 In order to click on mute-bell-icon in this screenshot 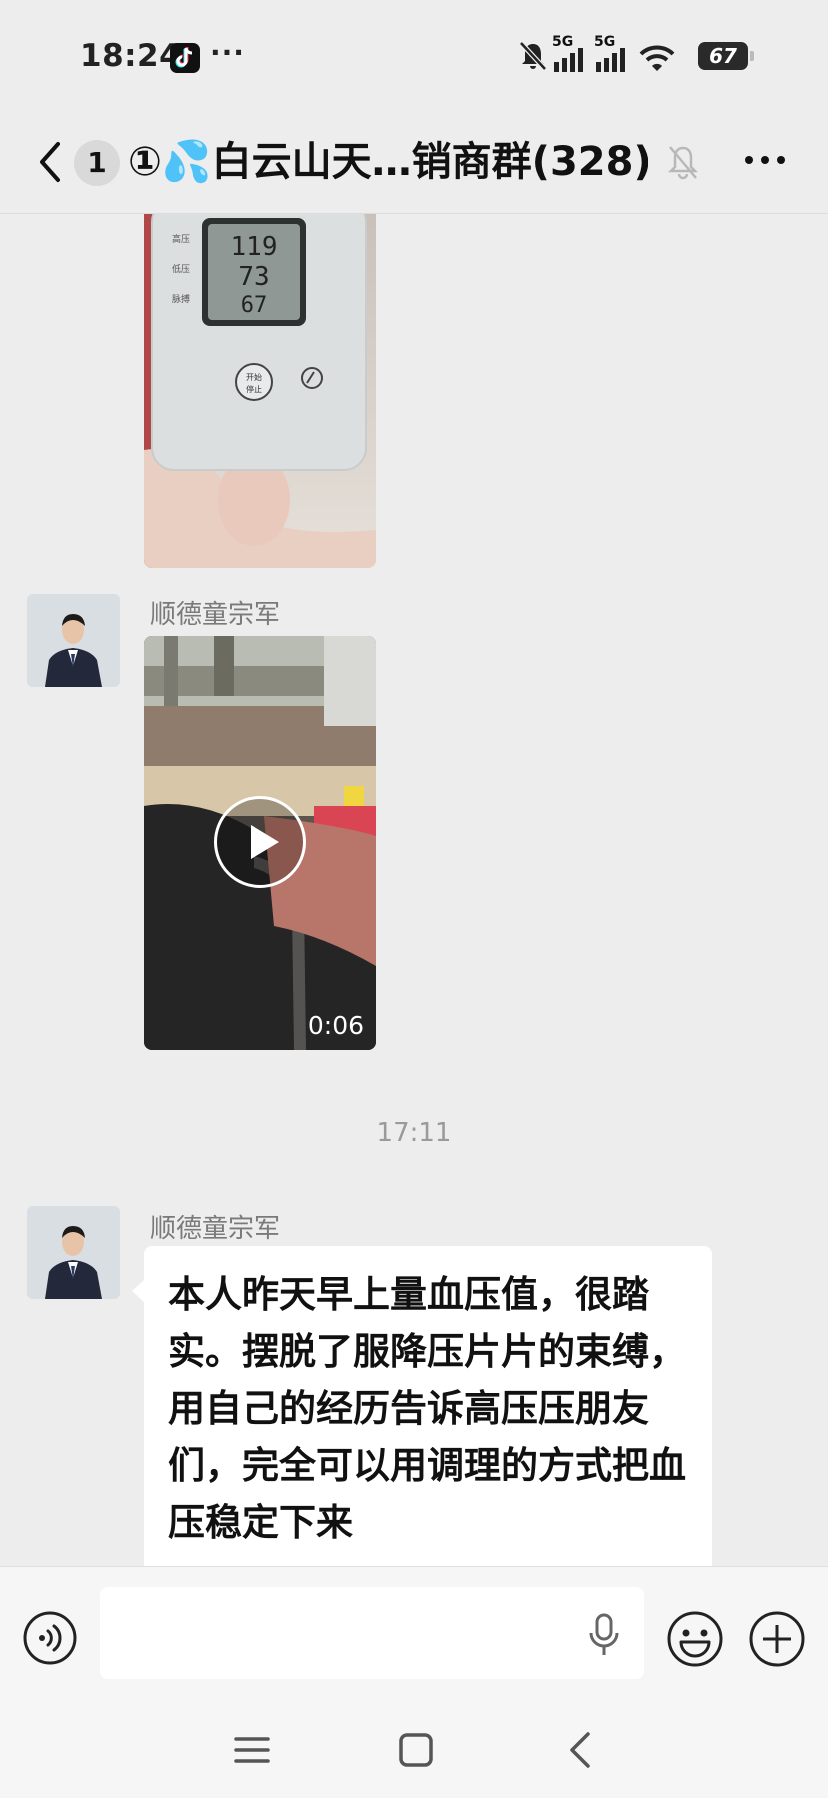, I will do `click(533, 56)`.